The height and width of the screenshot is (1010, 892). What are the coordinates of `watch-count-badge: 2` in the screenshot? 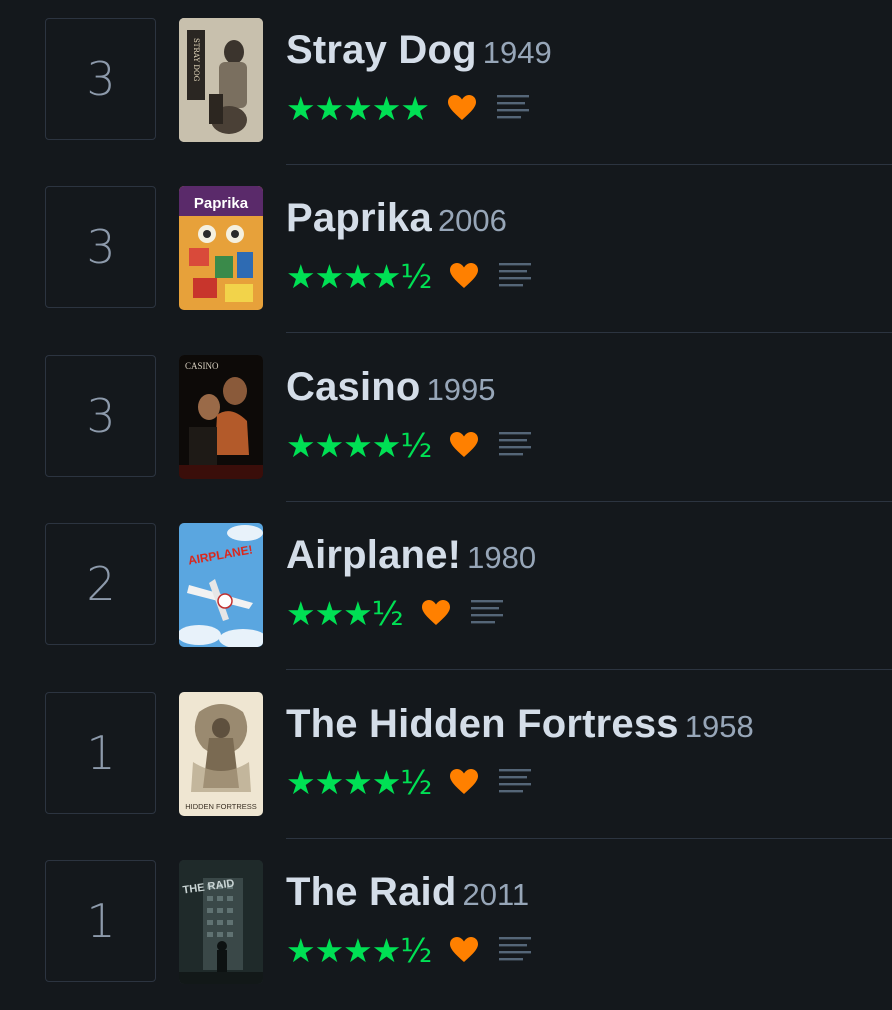 It's located at (100, 584).